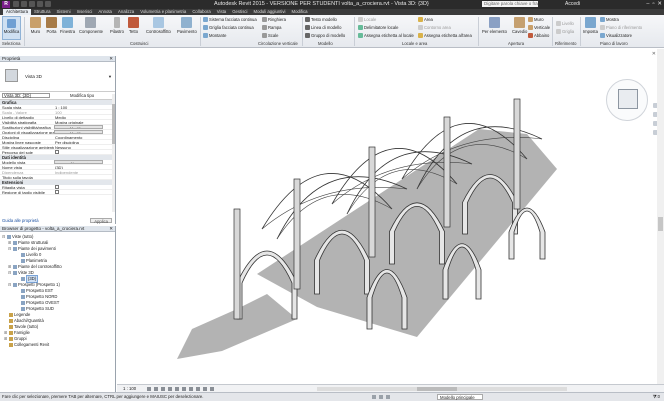 The image size is (664, 401). Describe the element at coordinates (84, 137) in the screenshot. I see `property-value: Coordinamento` at that location.